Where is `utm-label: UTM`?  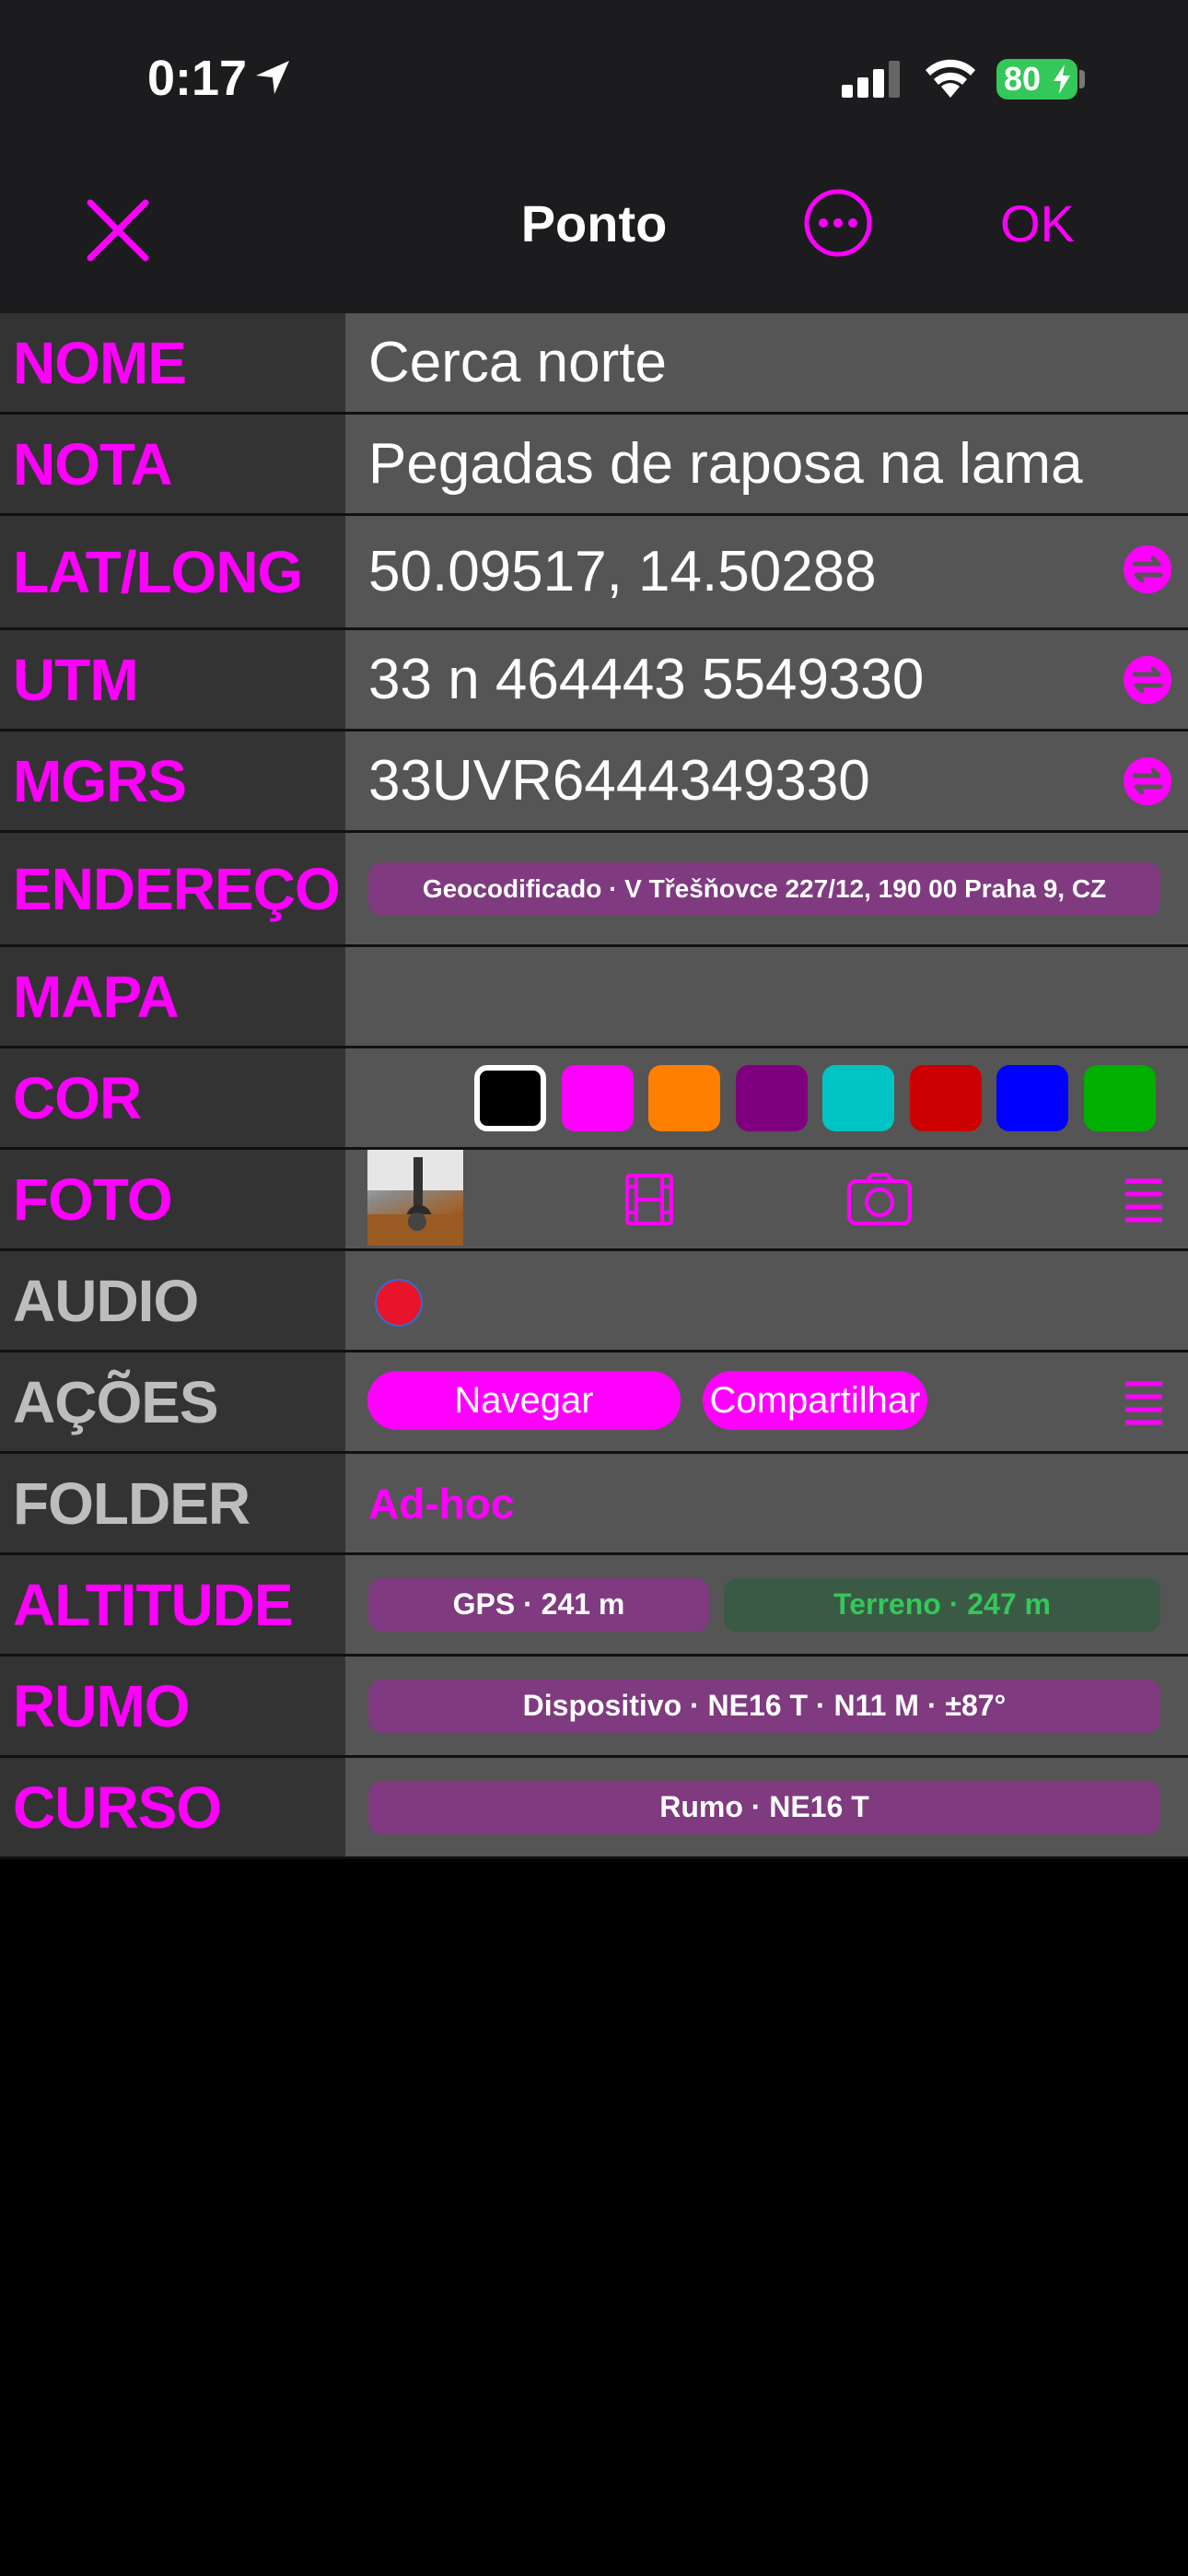 utm-label: UTM is located at coordinates (172, 679).